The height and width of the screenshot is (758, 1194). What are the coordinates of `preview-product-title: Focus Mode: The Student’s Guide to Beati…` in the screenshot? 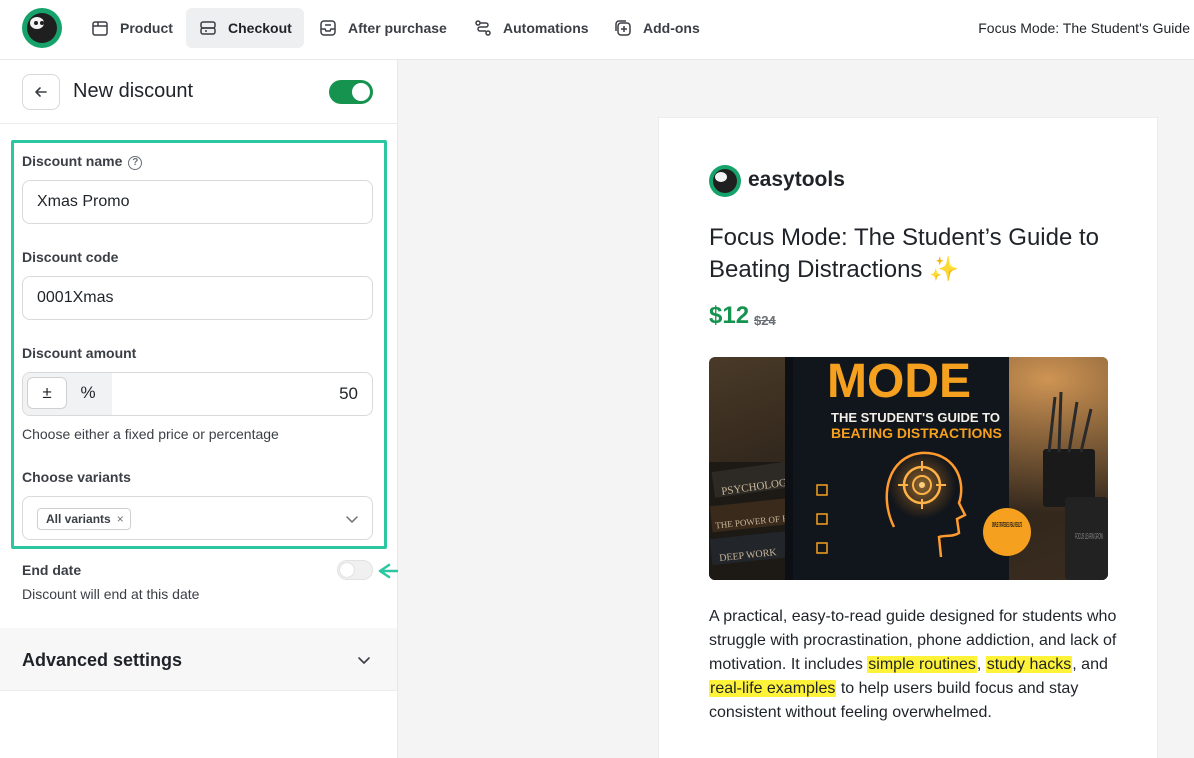 It's located at (904, 253).